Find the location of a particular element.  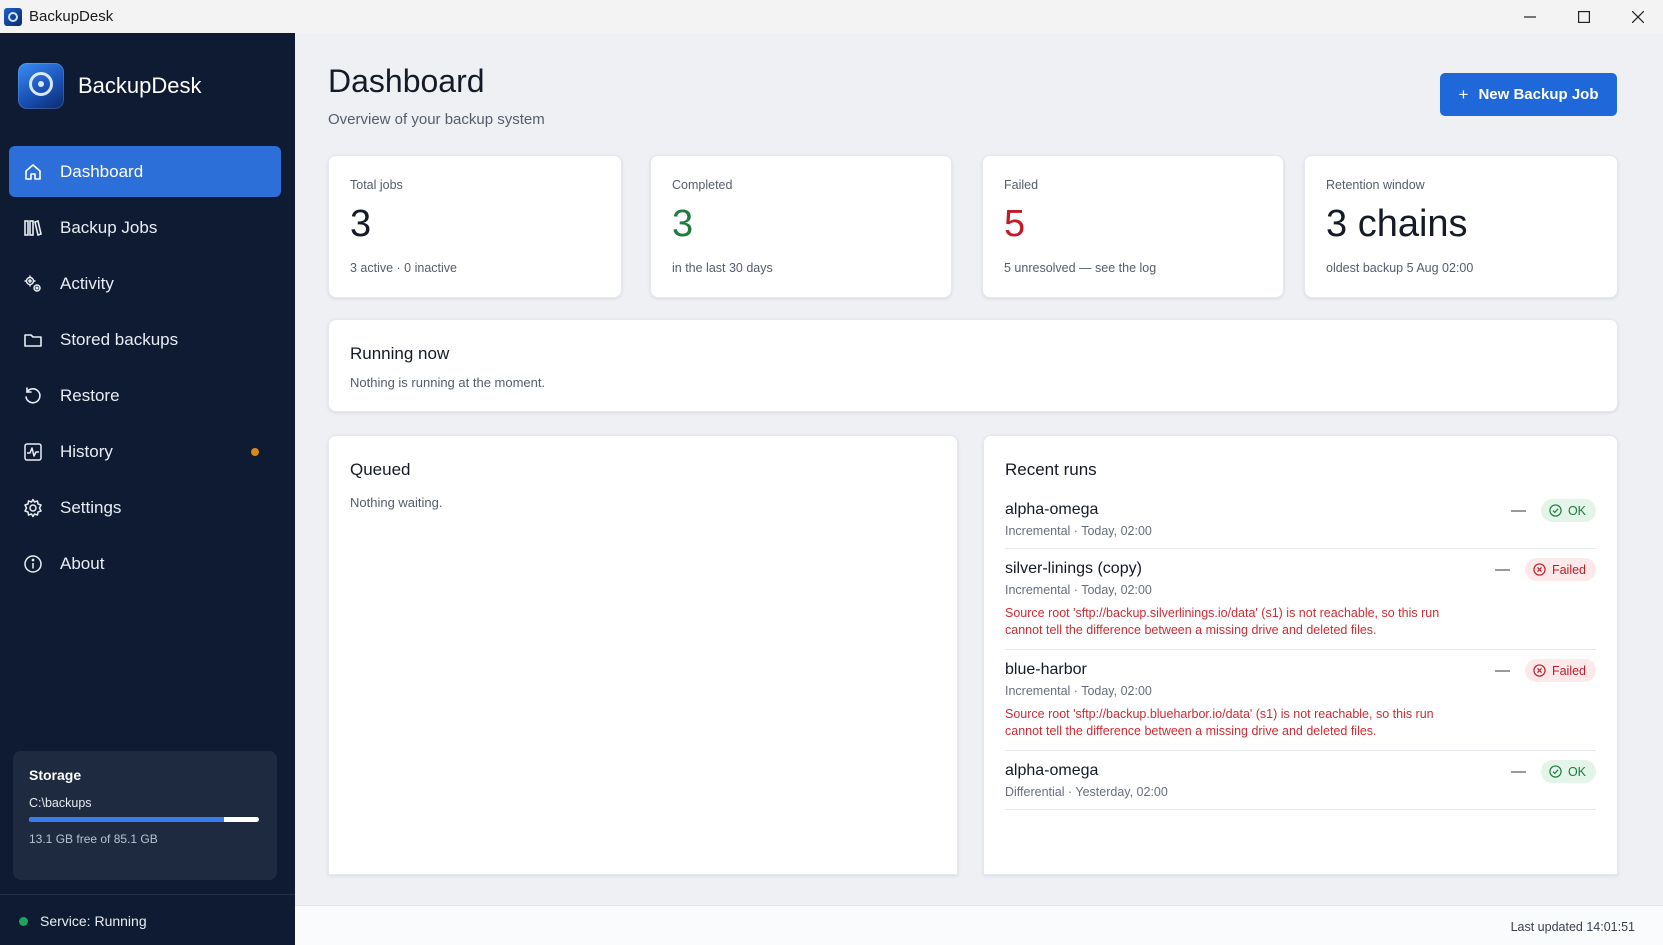

stat-label: Completed is located at coordinates (702, 185).